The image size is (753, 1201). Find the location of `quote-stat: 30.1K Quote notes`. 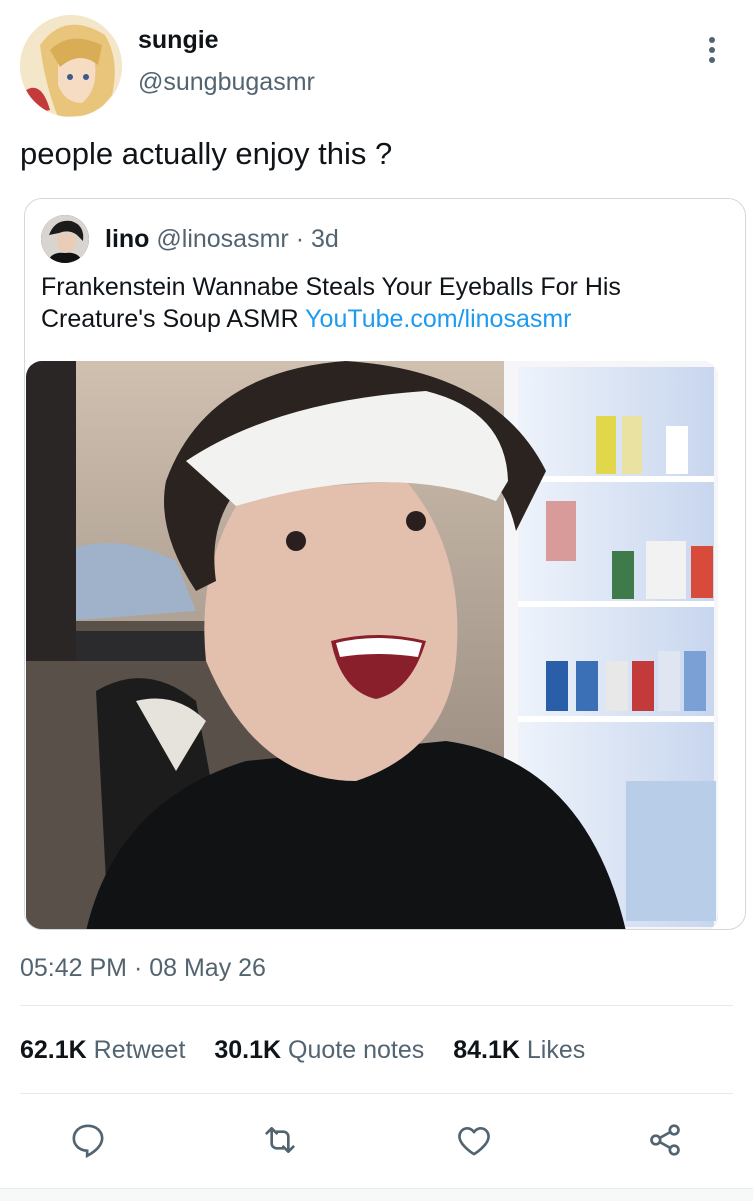

quote-stat: 30.1K Quote notes is located at coordinates (322, 1050).